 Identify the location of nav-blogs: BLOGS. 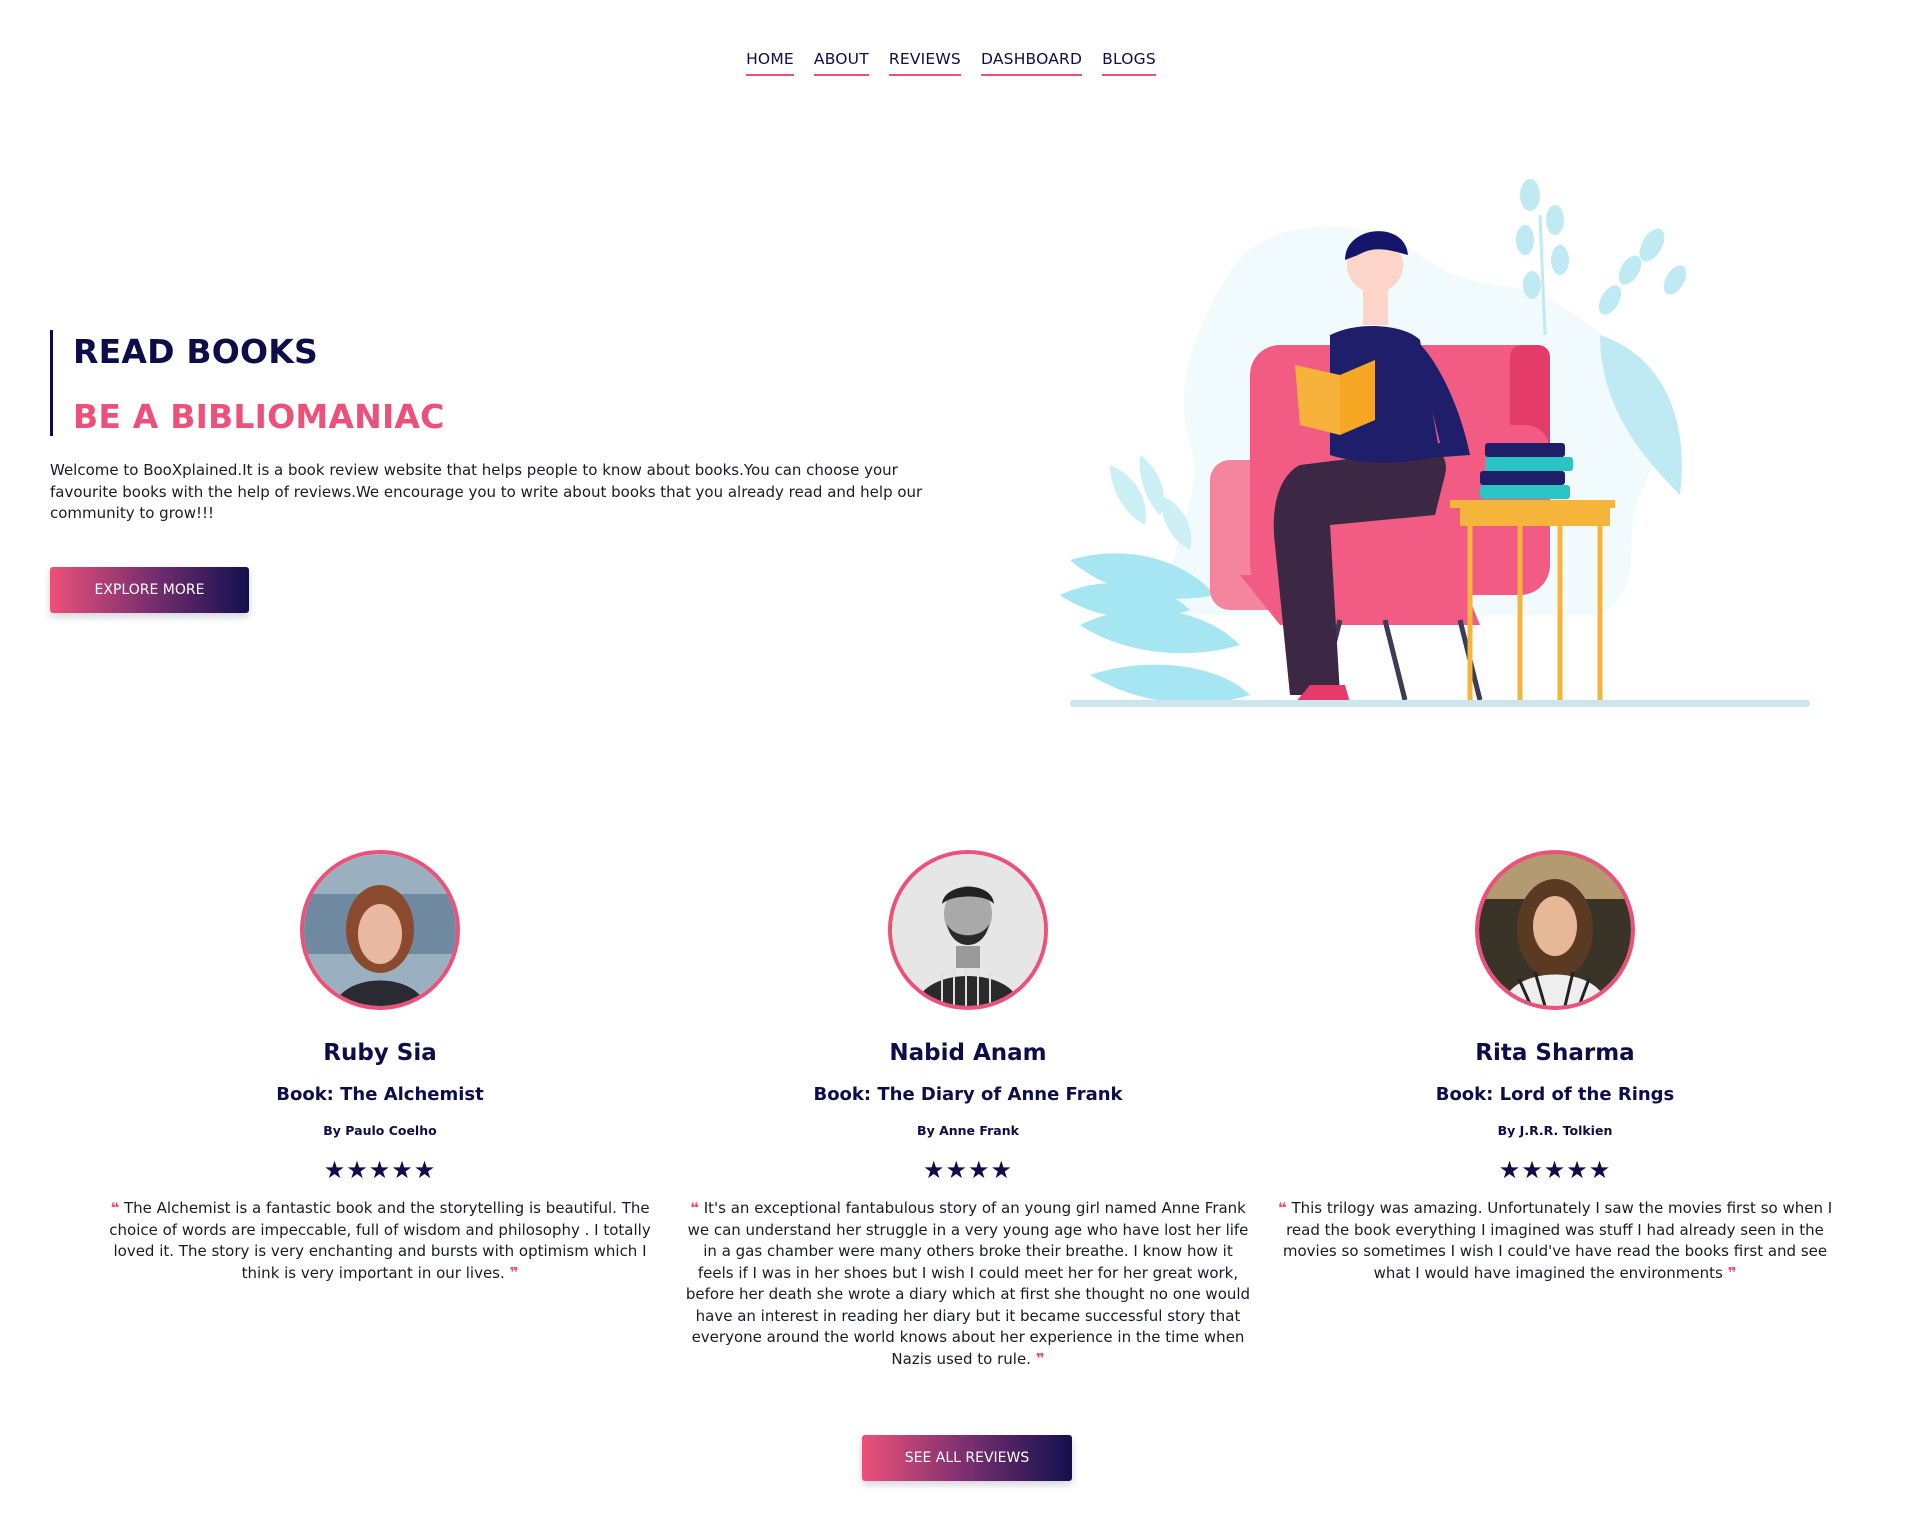
(1129, 63).